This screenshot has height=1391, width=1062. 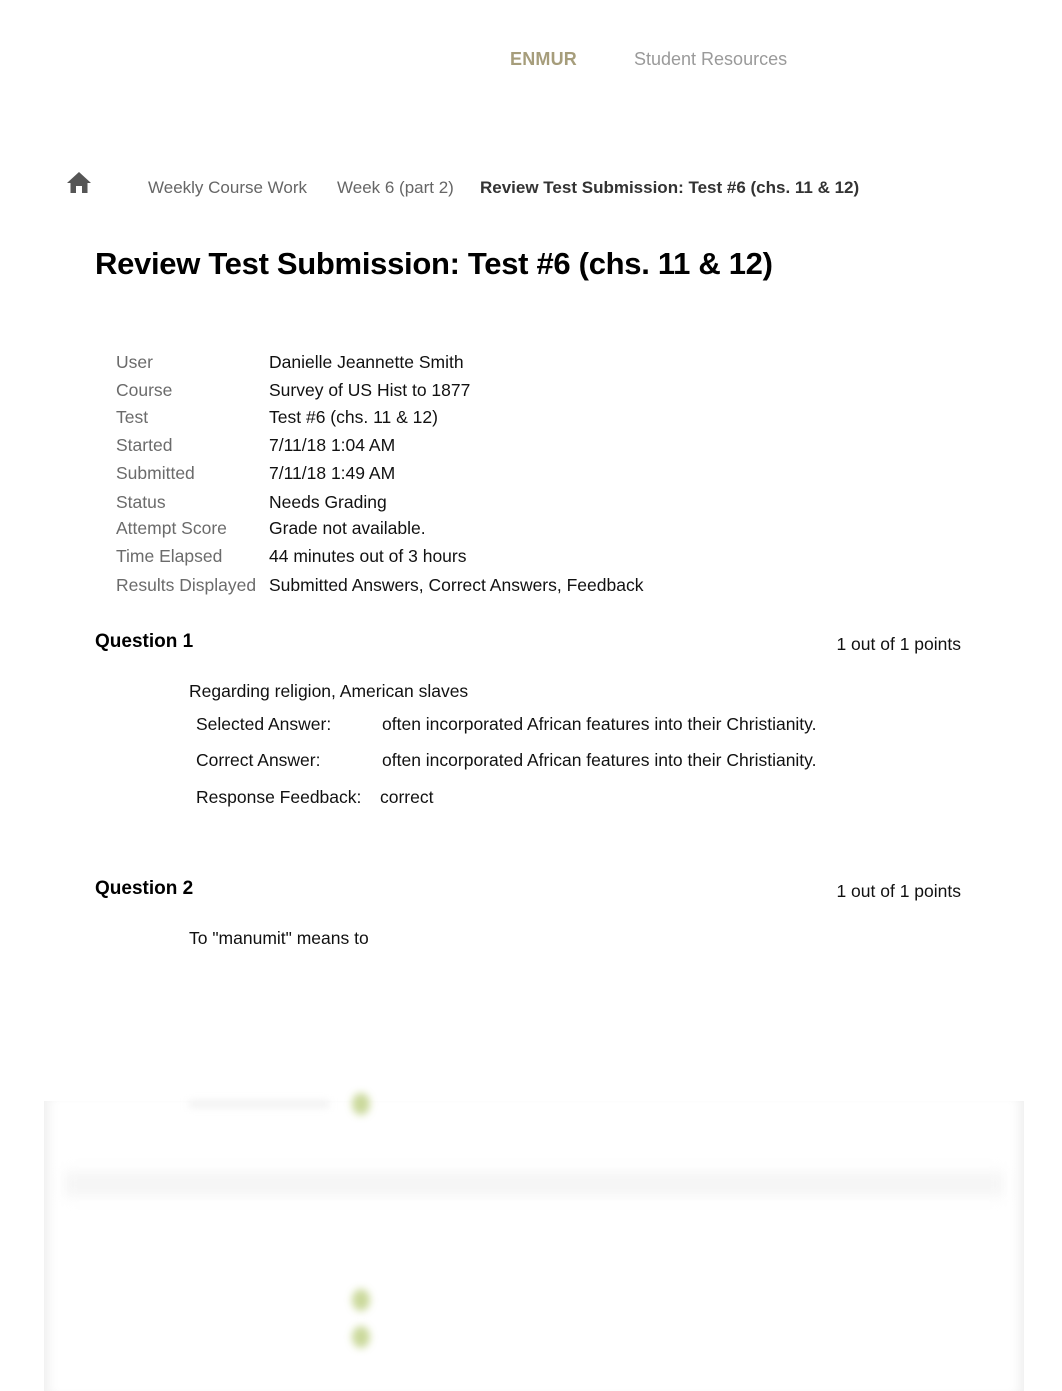 What do you see at coordinates (366, 362) in the screenshot?
I see `detail-value: Danielle Jeannette Smith` at bounding box center [366, 362].